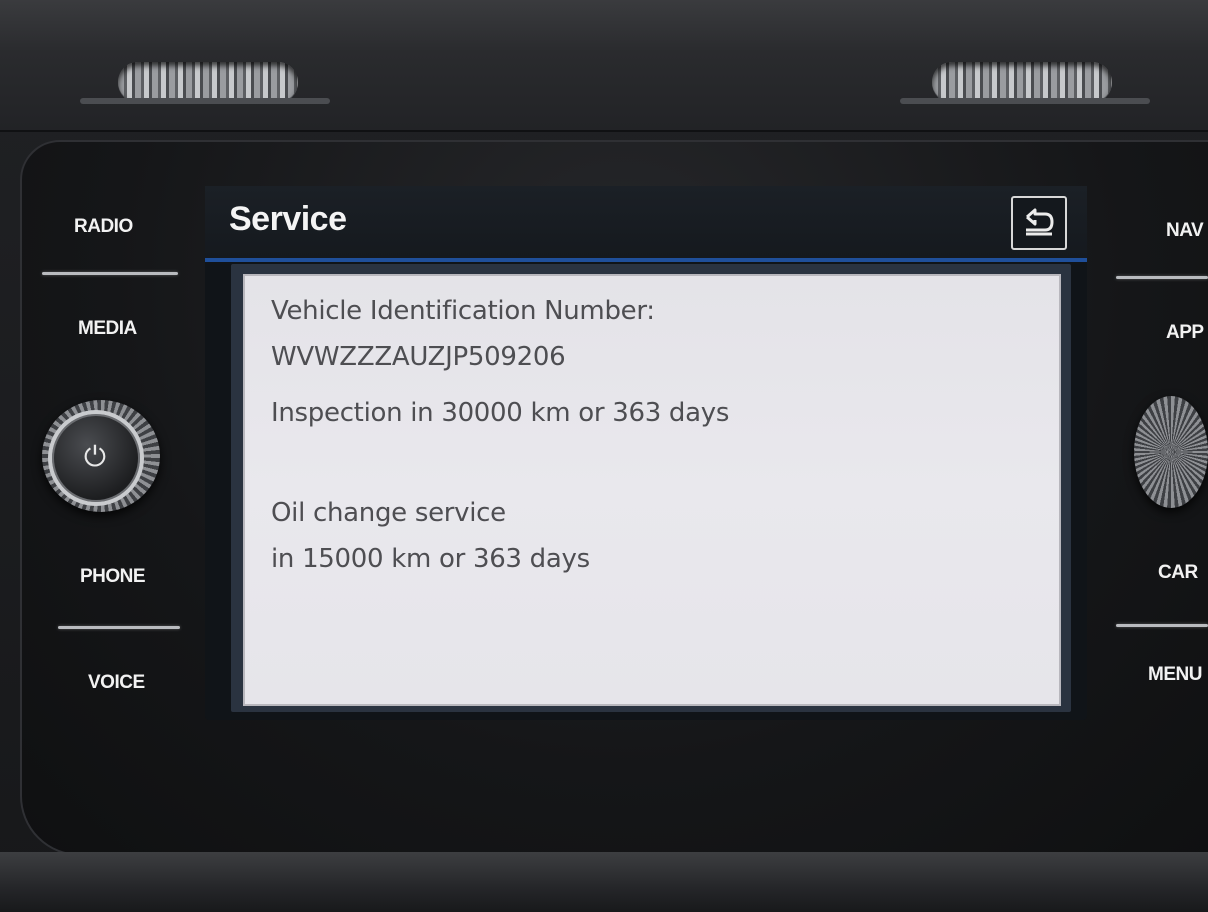  What do you see at coordinates (418, 357) in the screenshot?
I see `vin-value: WVWZZZAUZJP509206` at bounding box center [418, 357].